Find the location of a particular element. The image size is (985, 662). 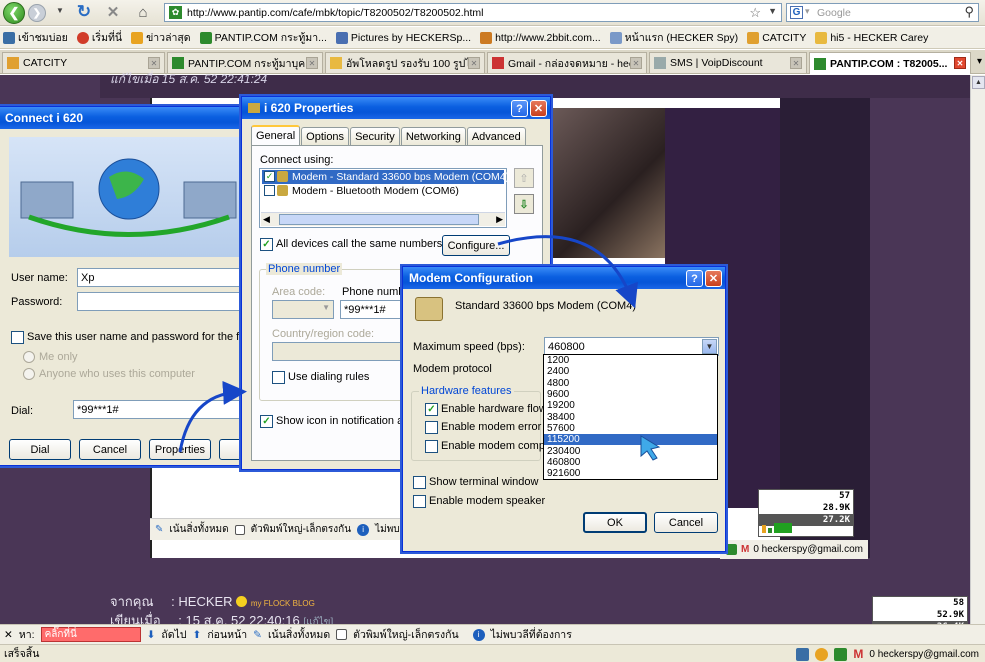

tab-advanced: Advanced is located at coordinates (496, 136).